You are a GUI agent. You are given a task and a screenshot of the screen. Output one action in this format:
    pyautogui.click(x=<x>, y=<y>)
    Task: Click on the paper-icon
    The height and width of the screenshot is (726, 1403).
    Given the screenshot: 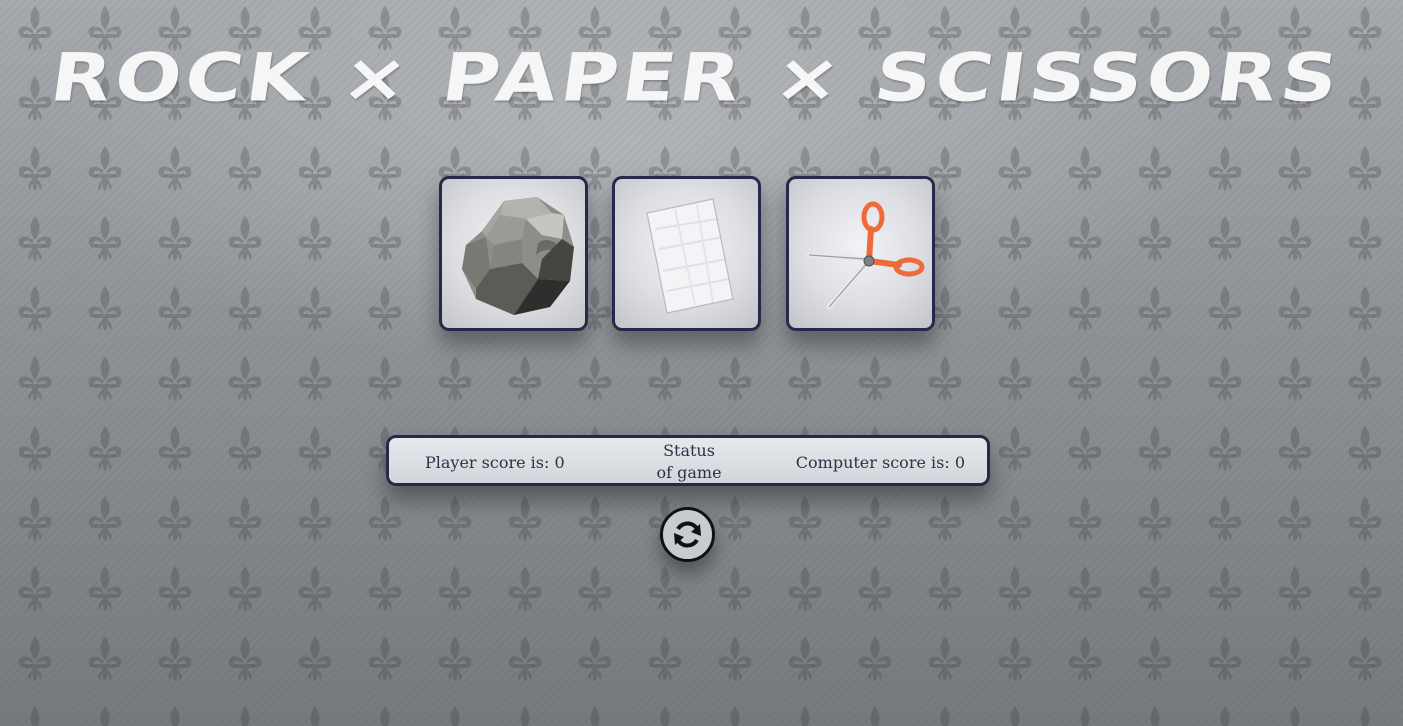 What is the action you would take?
    pyautogui.click(x=690, y=256)
    